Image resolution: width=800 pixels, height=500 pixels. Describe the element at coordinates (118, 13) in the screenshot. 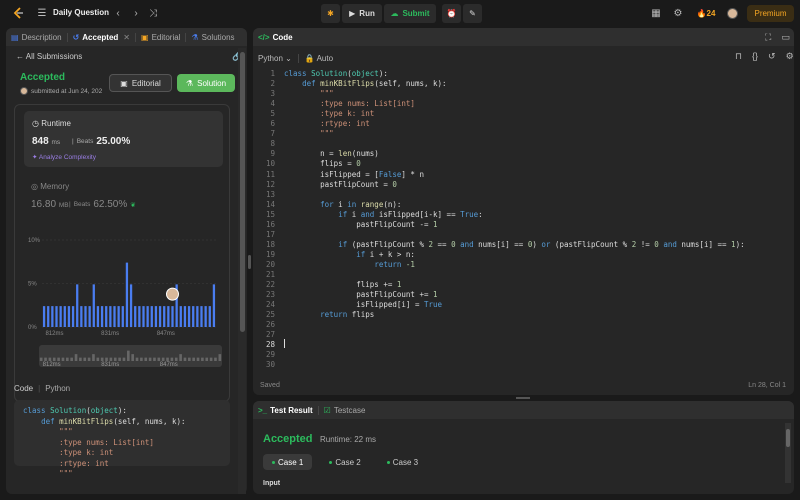

I see `prev-problem-icon: ‹` at that location.